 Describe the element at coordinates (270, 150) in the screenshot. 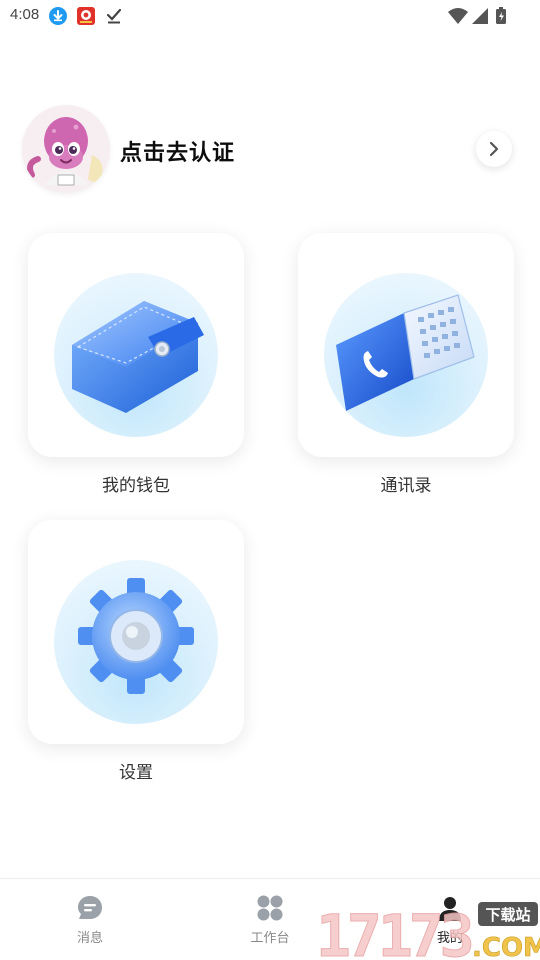

I see `profile-header: 点击去认证` at that location.